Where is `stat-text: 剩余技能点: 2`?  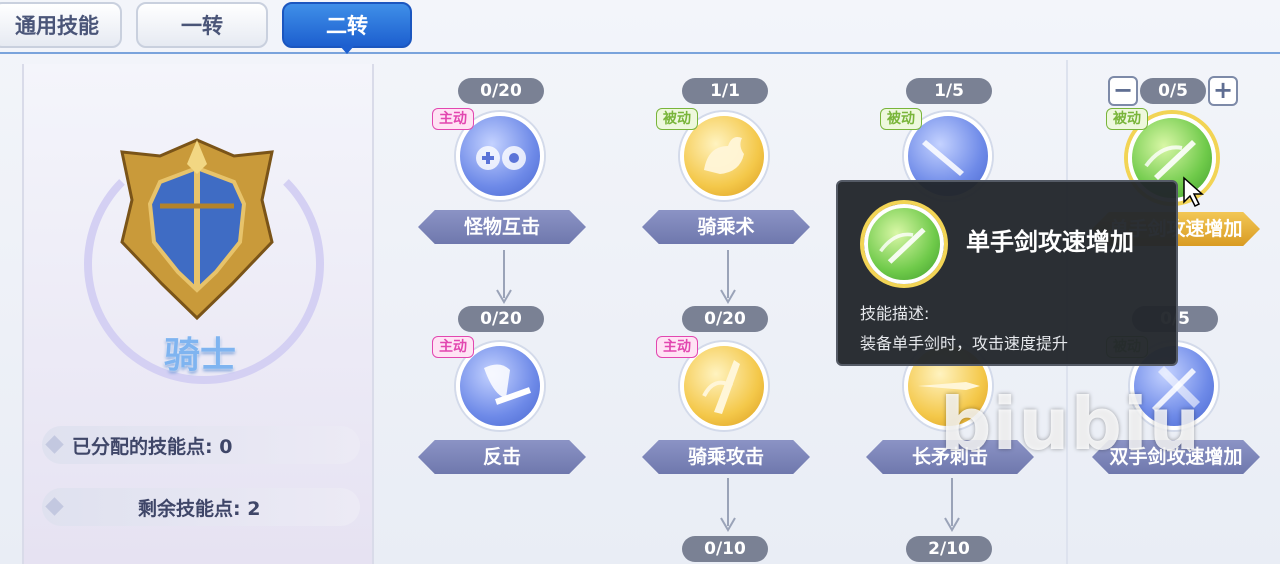
stat-text: 剩余技能点: 2 is located at coordinates (199, 508).